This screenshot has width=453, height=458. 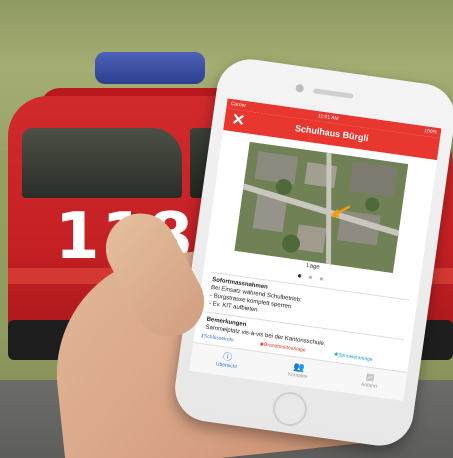 What do you see at coordinates (290, 409) in the screenshot?
I see `home-button` at bounding box center [290, 409].